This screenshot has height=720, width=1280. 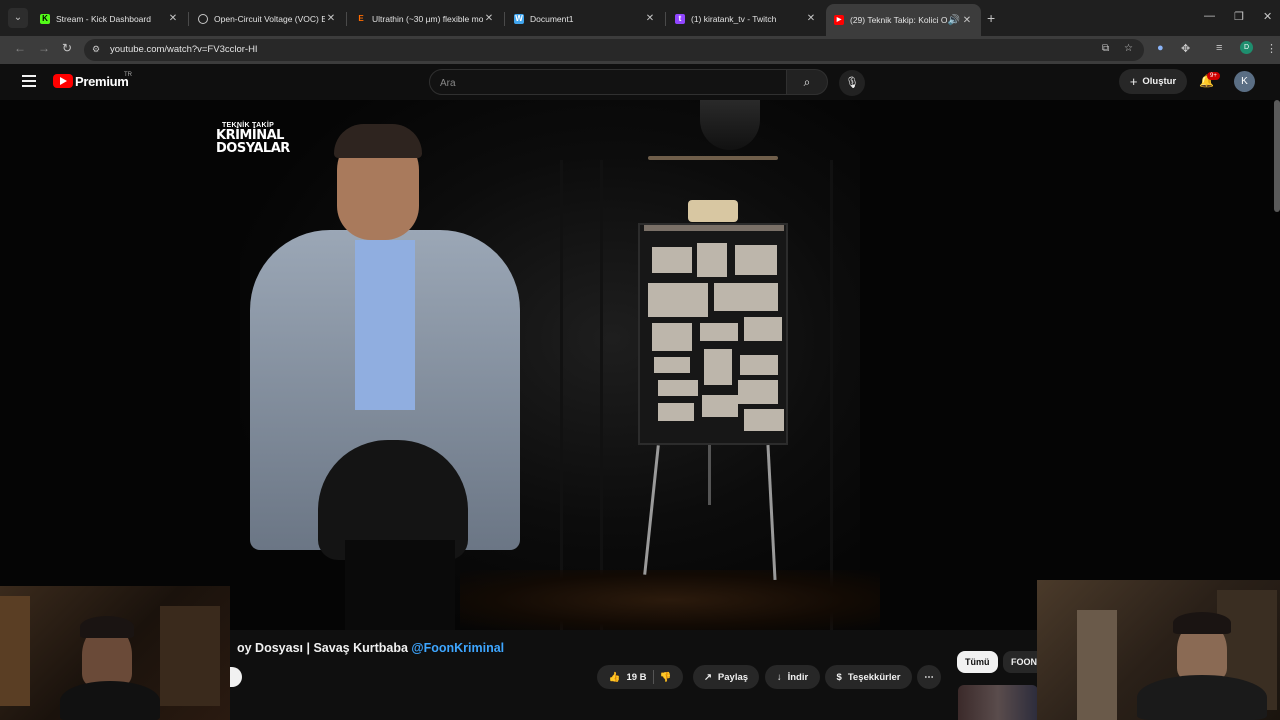 I want to click on easel-leg, so click(x=709, y=475).